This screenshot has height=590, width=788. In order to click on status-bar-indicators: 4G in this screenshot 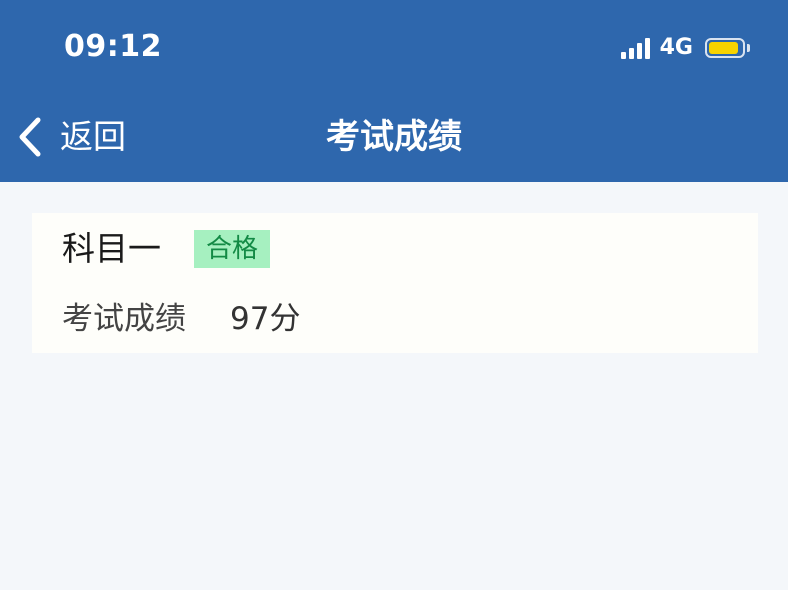, I will do `click(685, 48)`.